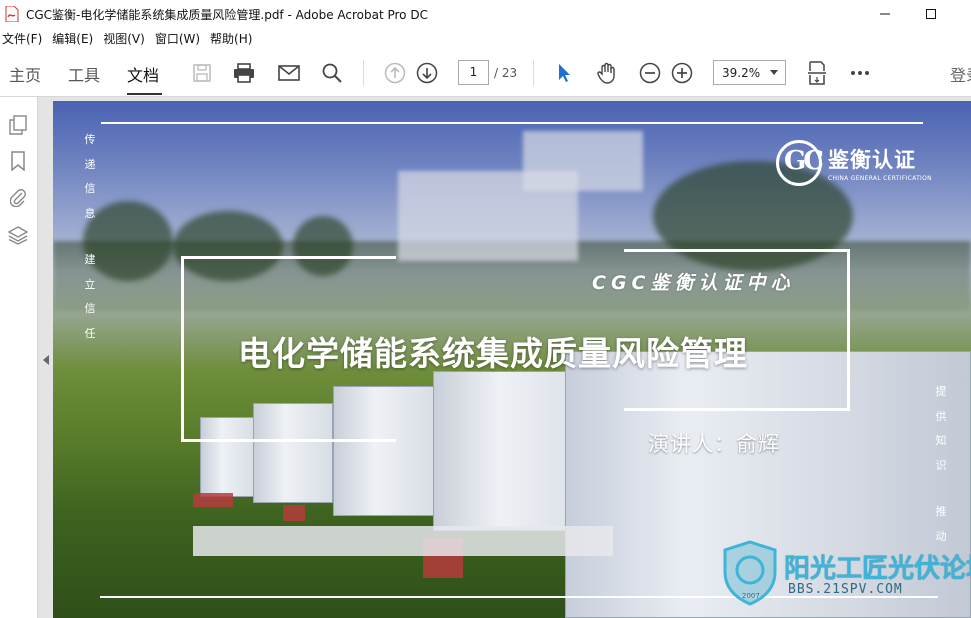  Describe the element at coordinates (19, 357) in the screenshot. I see `navigation-pane` at that location.